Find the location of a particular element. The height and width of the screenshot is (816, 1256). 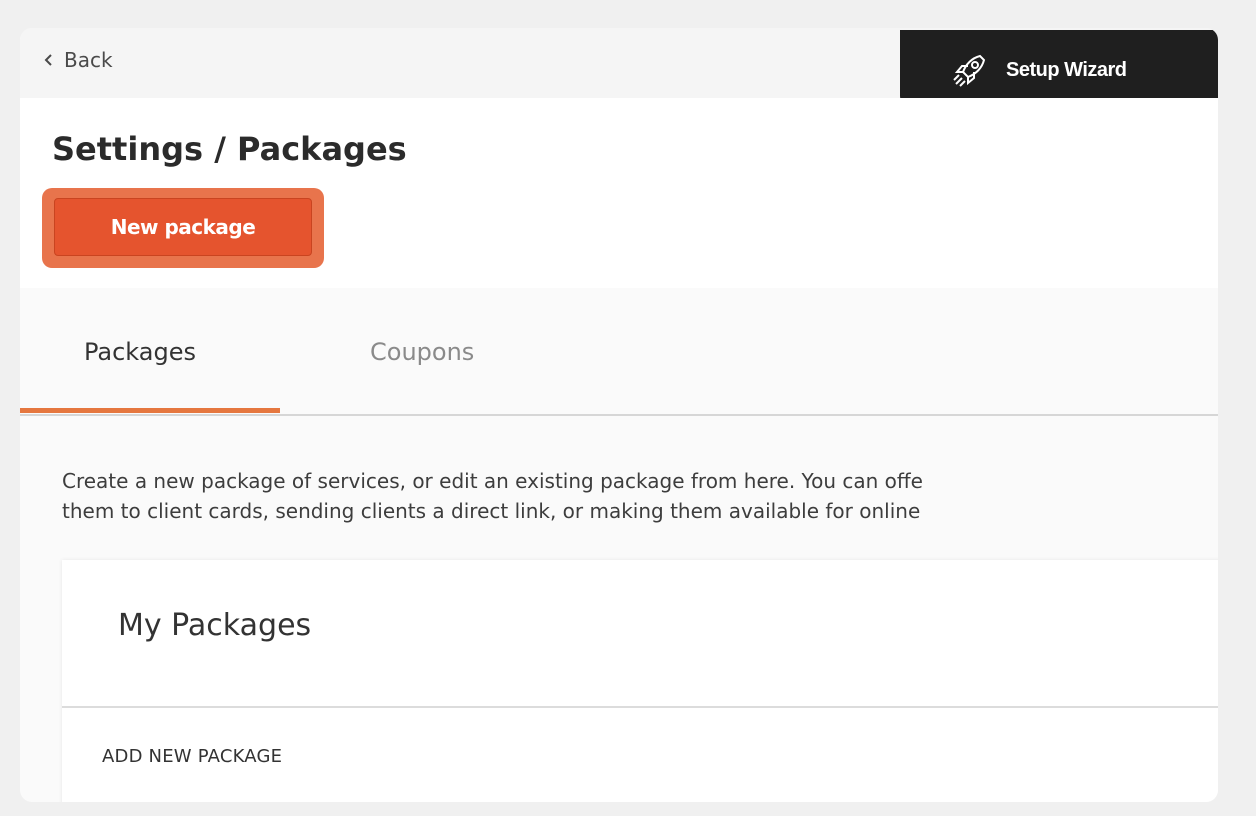

chevron-left-icon is located at coordinates (48, 60).